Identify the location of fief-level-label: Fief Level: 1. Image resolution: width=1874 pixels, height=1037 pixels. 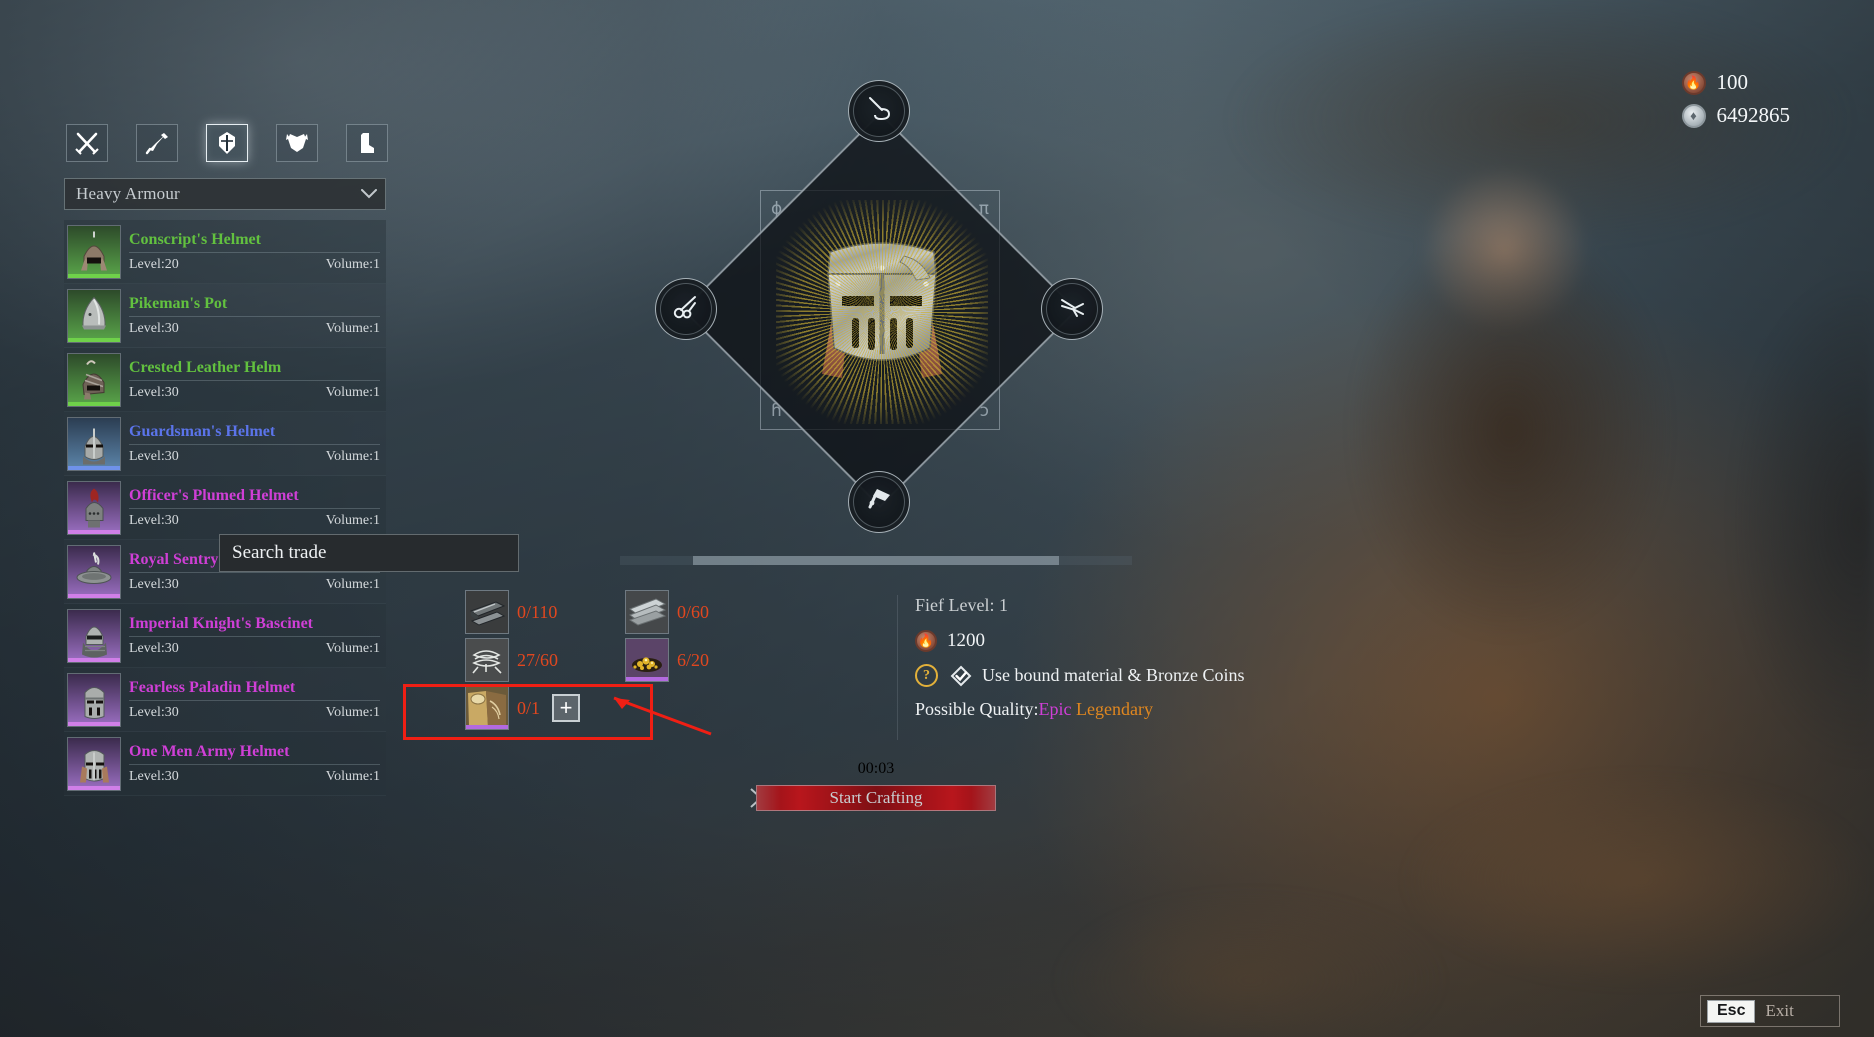
(961, 605).